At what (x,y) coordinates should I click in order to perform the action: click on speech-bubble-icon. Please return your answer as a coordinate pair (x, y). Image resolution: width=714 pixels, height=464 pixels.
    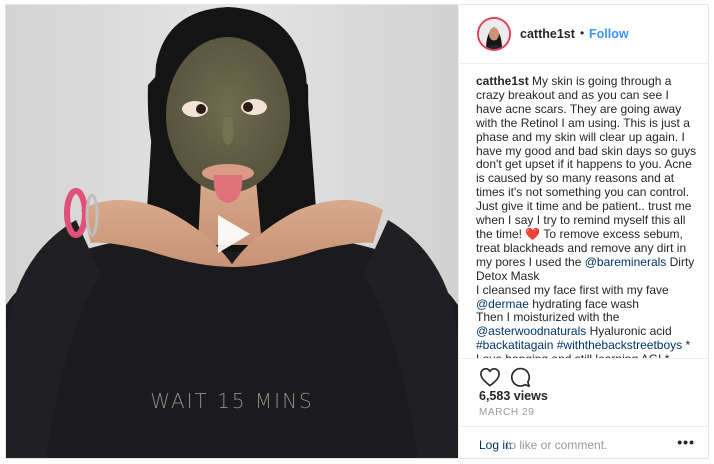
    Looking at the image, I should click on (520, 377).